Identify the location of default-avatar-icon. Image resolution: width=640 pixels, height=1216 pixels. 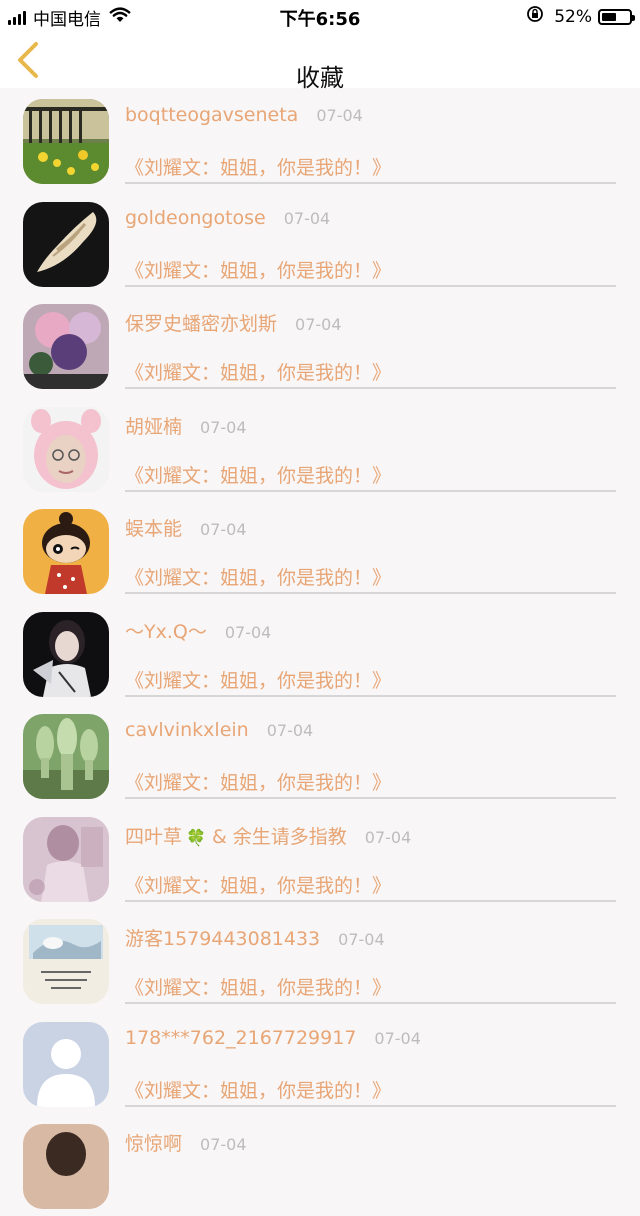
(66, 1064).